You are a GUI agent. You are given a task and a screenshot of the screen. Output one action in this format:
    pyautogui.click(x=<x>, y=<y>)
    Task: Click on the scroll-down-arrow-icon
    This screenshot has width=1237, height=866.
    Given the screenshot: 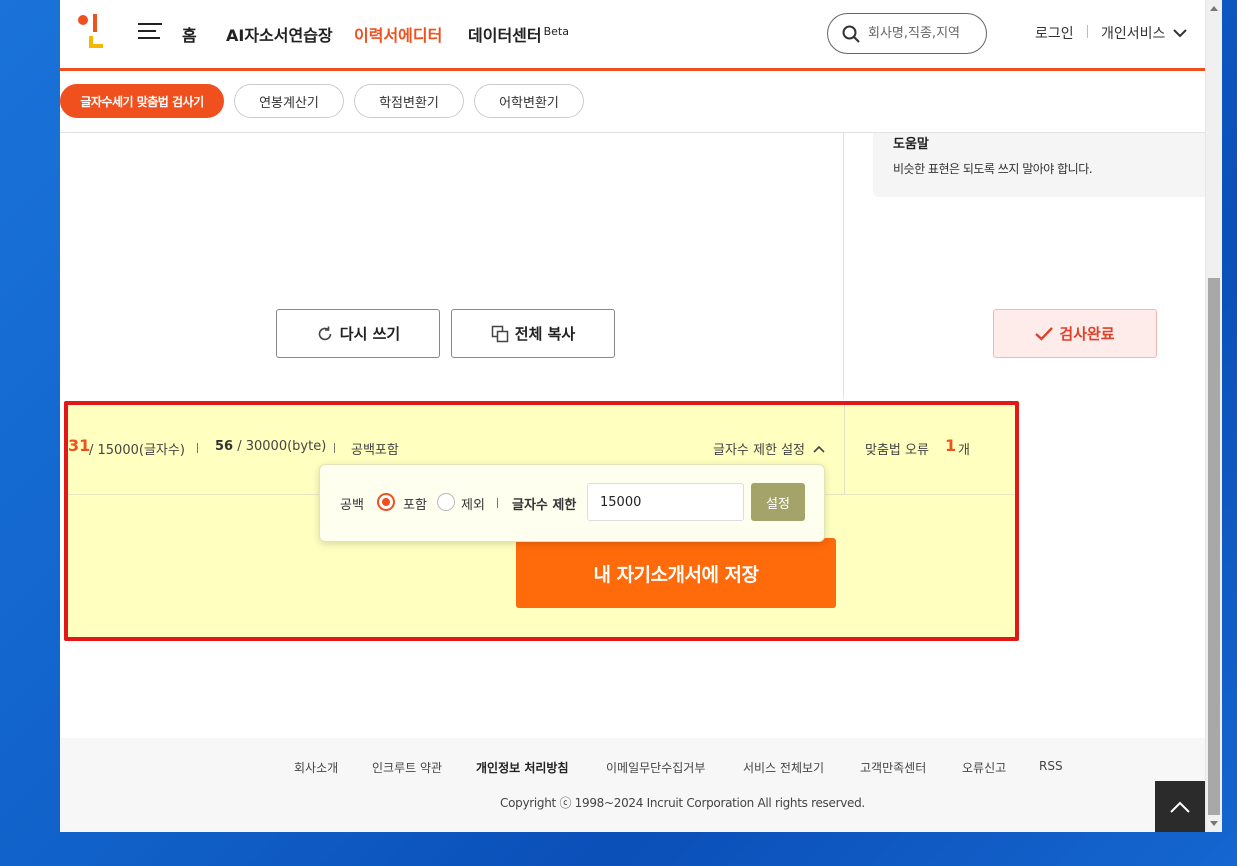 What is the action you would take?
    pyautogui.click(x=1214, y=823)
    